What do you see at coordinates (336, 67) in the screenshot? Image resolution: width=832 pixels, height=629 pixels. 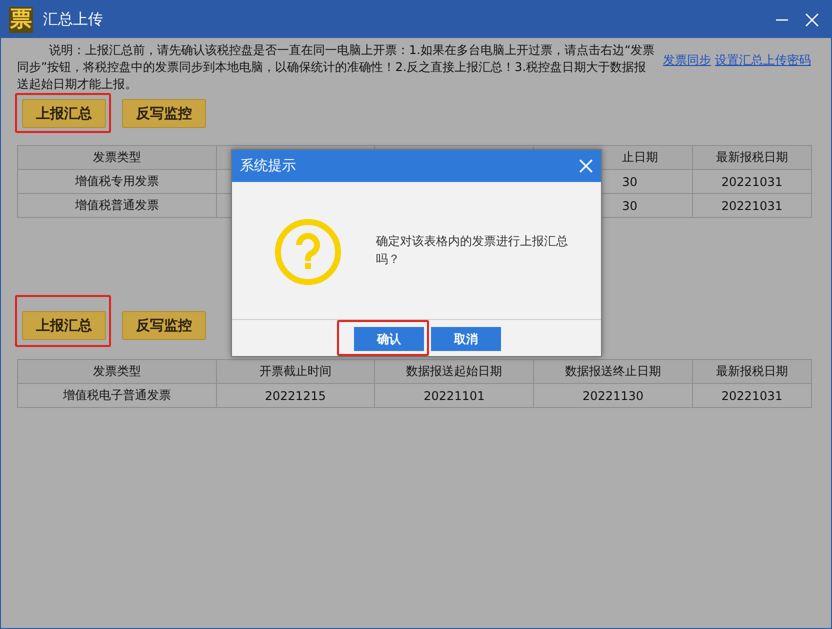 I see `instructions-text: 说明：上报汇总前，请先确认该税控盘是否一直在同一电脑上开票：1.如果在多台电脑上开过票，请点击右边“发票同步”按钮，将税控盘中的发票同步到本地电脑，以确保统计的准确性！2.反之直接上报汇总！3.税控盘日期大于数据报送起始日期才能上报。` at bounding box center [336, 67].